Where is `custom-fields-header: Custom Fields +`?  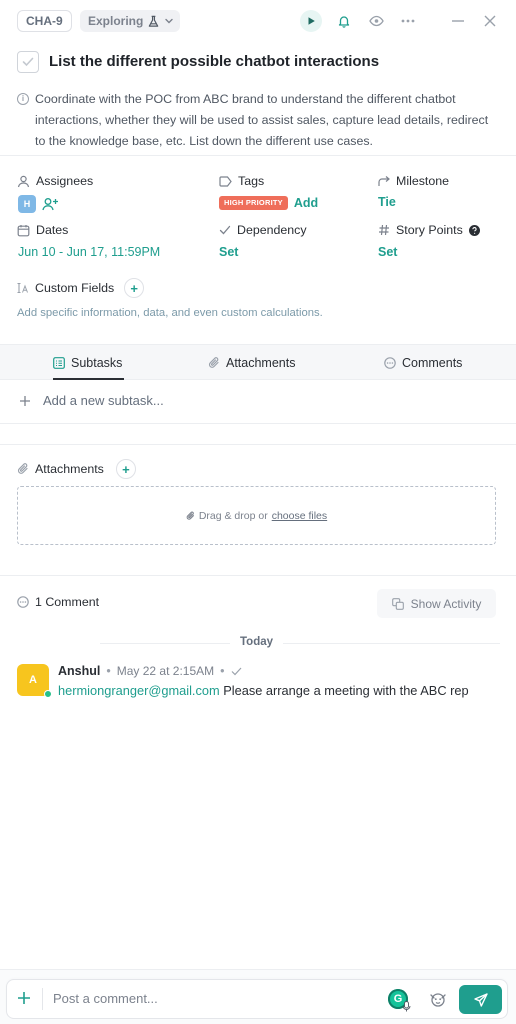
custom-fields-header: Custom Fields + is located at coordinates (81, 288).